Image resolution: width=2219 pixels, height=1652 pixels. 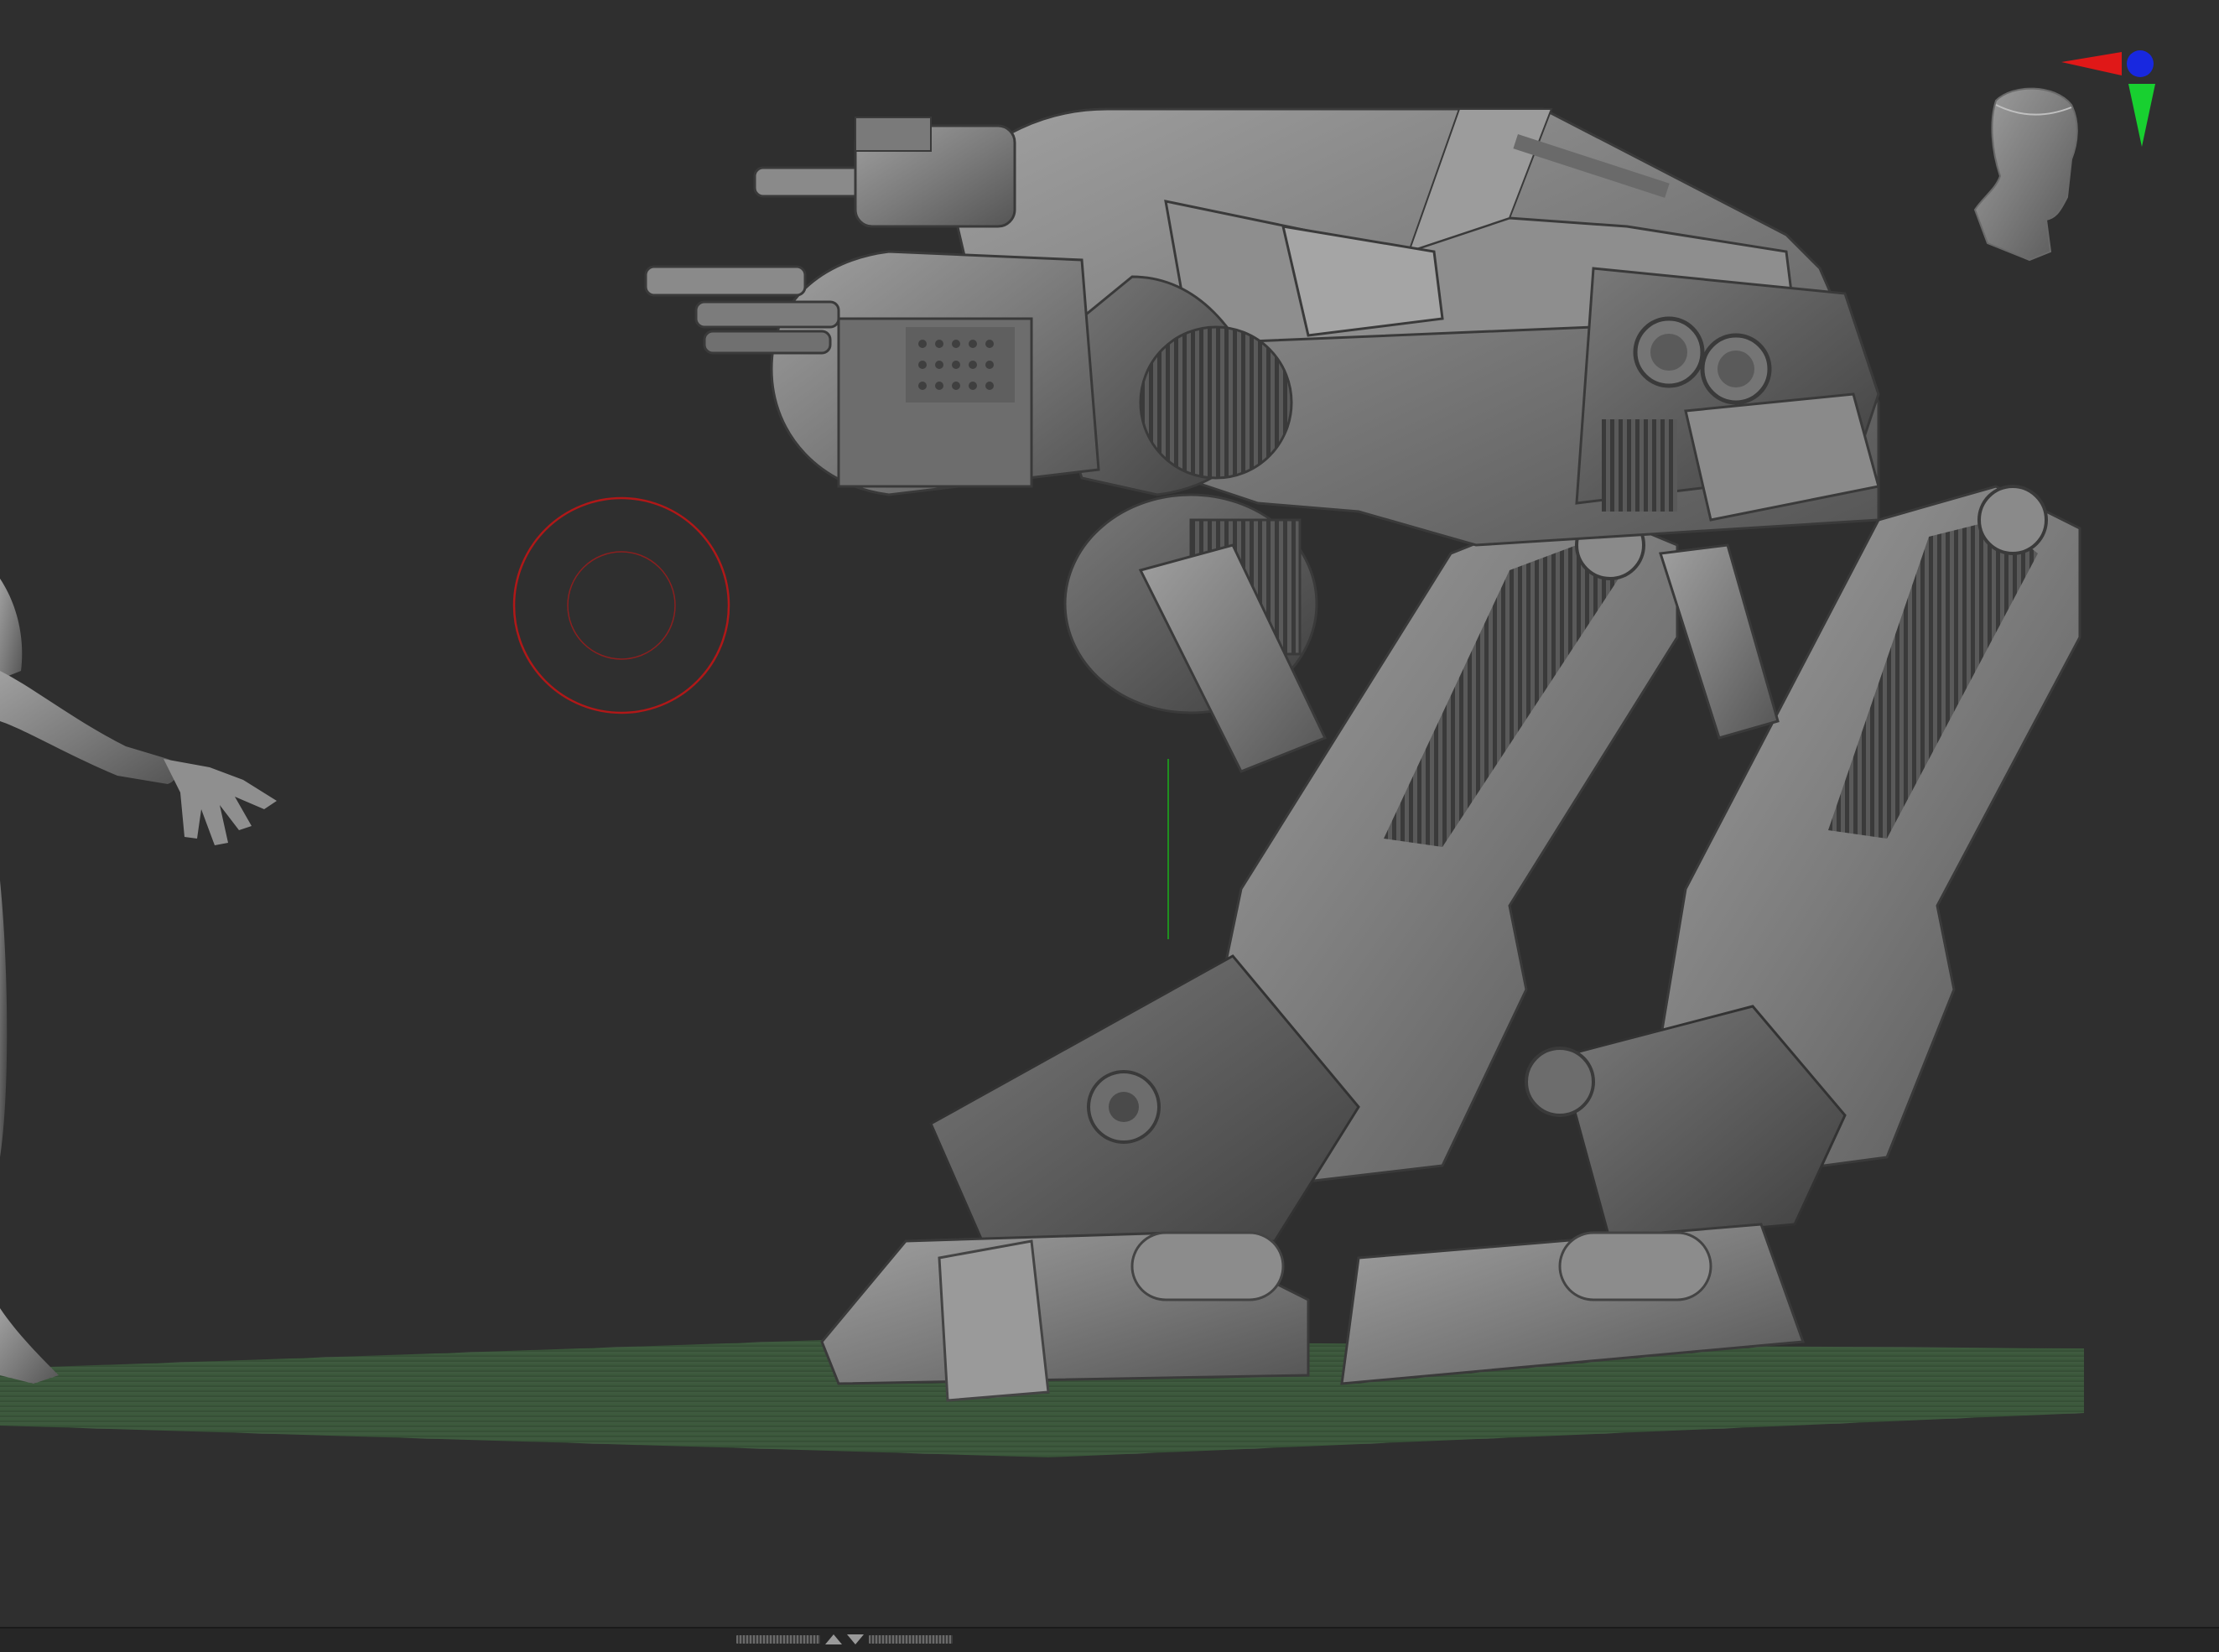 I want to click on human-figure-model, so click(x=138, y=981).